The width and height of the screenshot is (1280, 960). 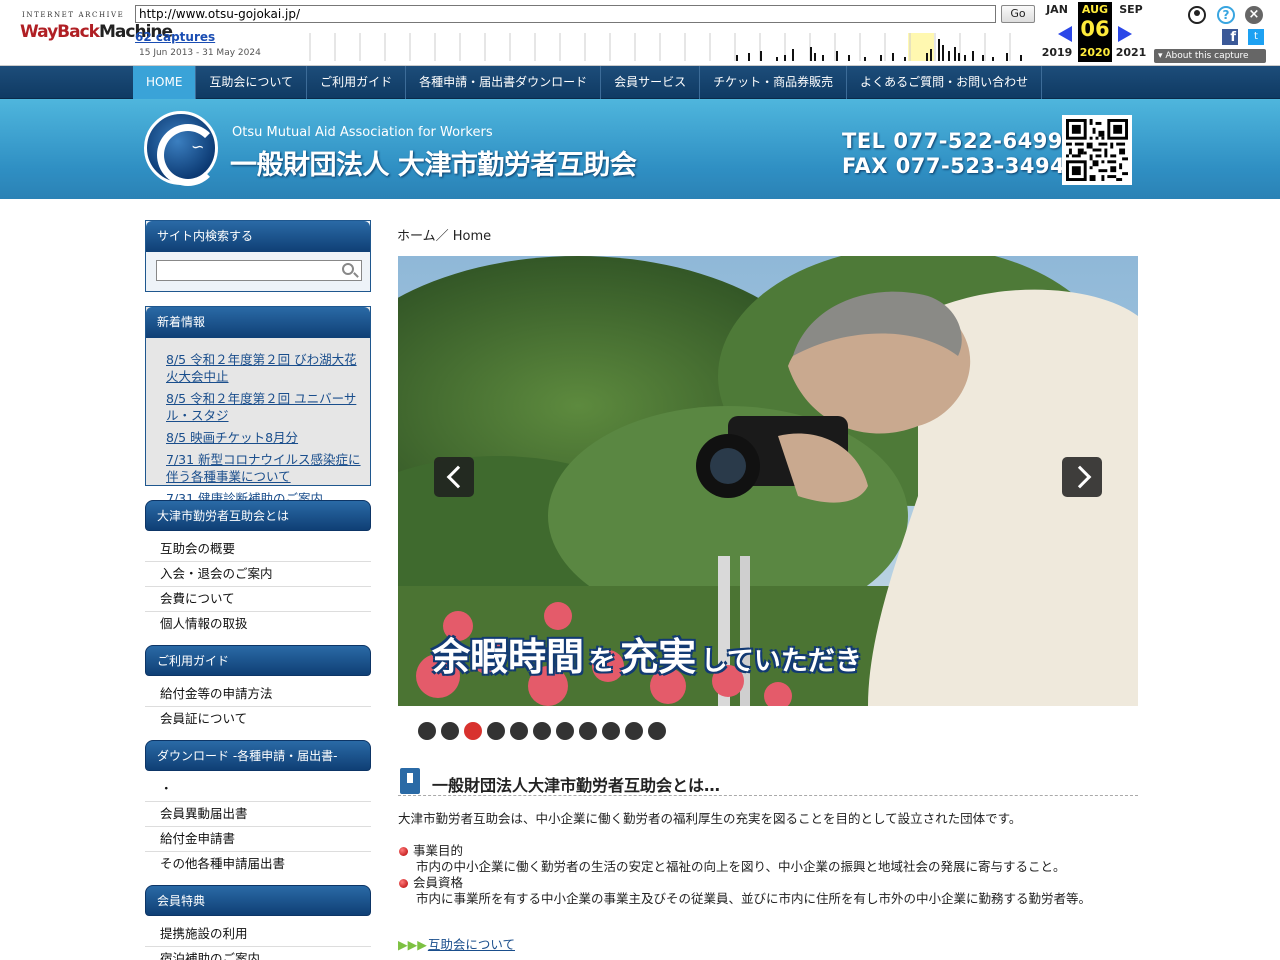 I want to click on wayback-url-input: http://www.otsu-gojokai.jp/, so click(x=565, y=14).